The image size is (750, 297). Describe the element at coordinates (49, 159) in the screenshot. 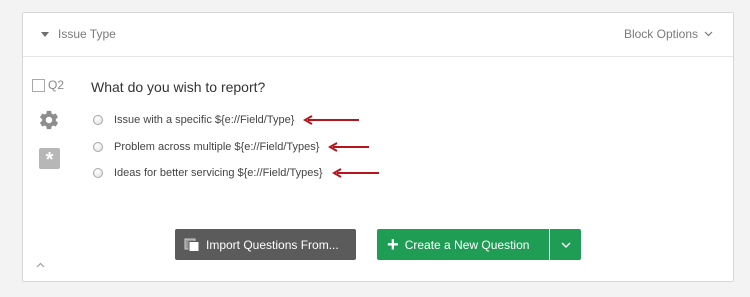

I see `asterisk-icon: *` at that location.